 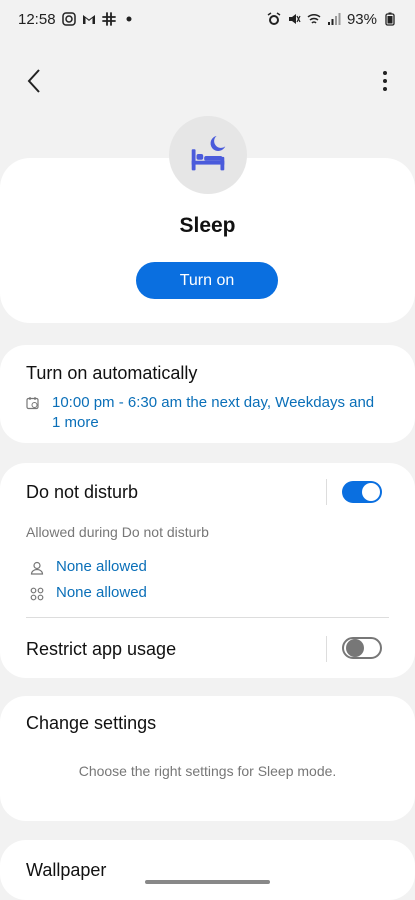 I want to click on turn-on-button: Turn on, so click(x=207, y=280).